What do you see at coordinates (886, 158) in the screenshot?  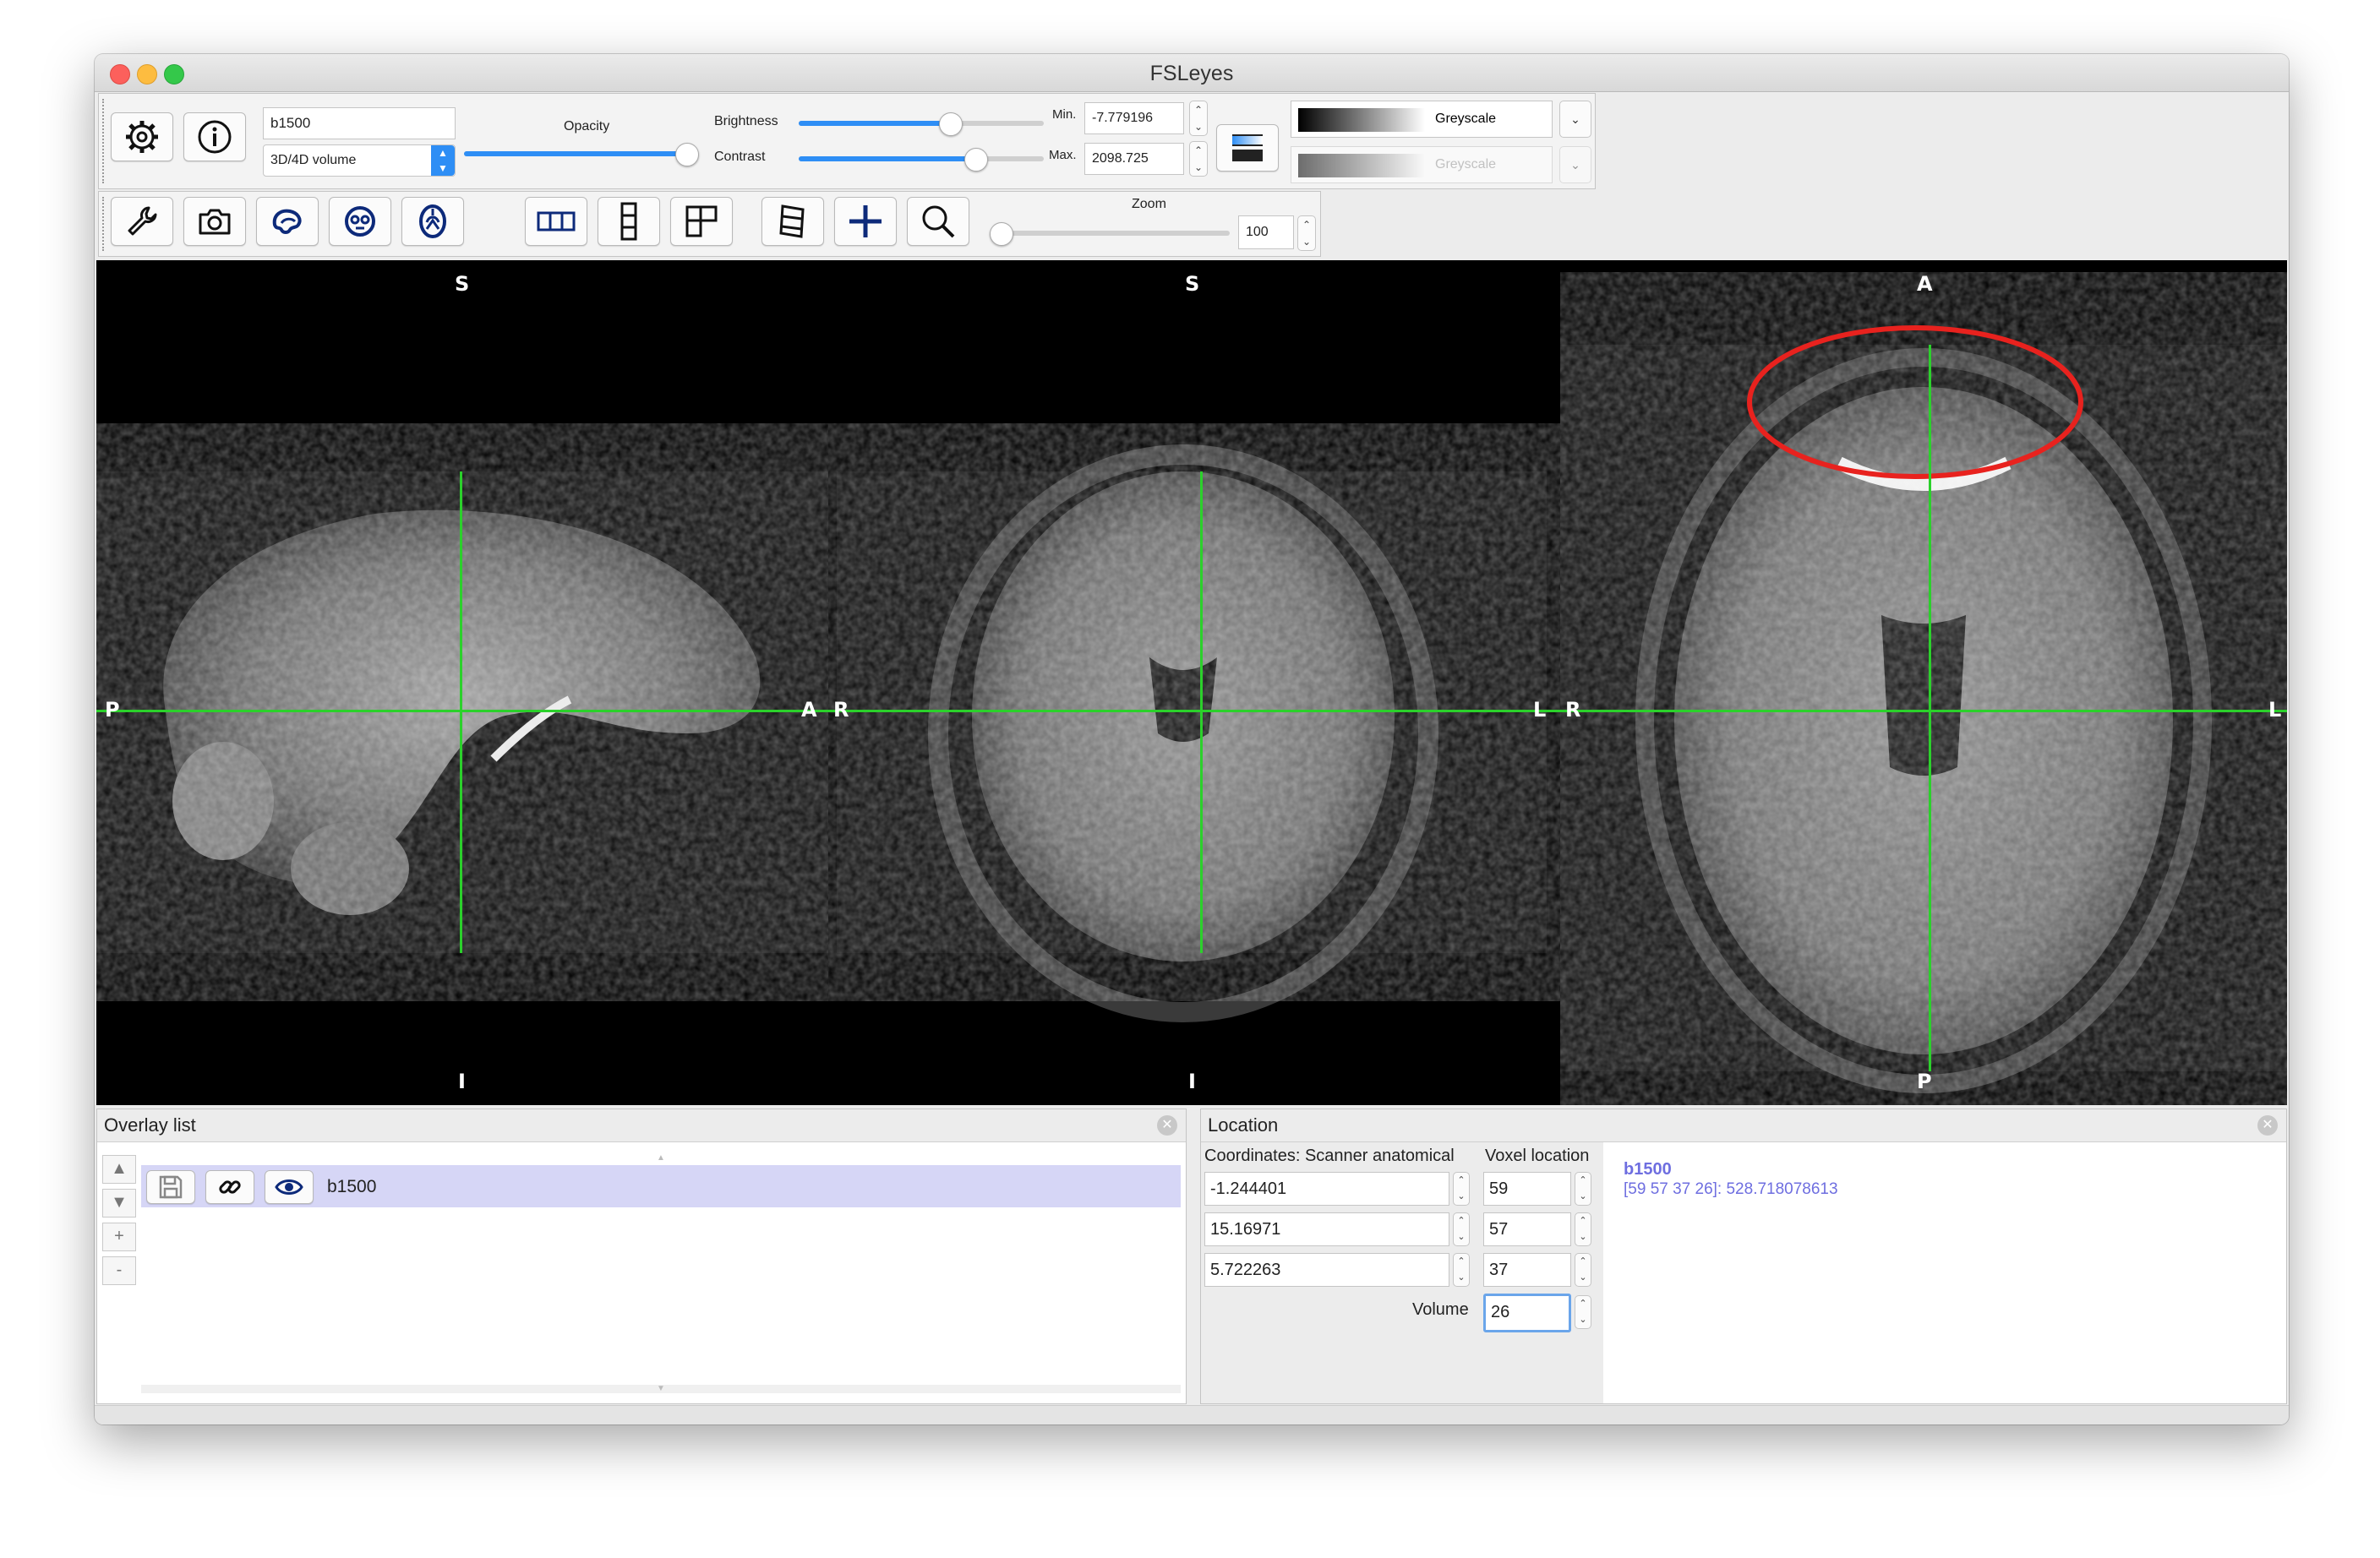 I see `contrast-slider-fill` at bounding box center [886, 158].